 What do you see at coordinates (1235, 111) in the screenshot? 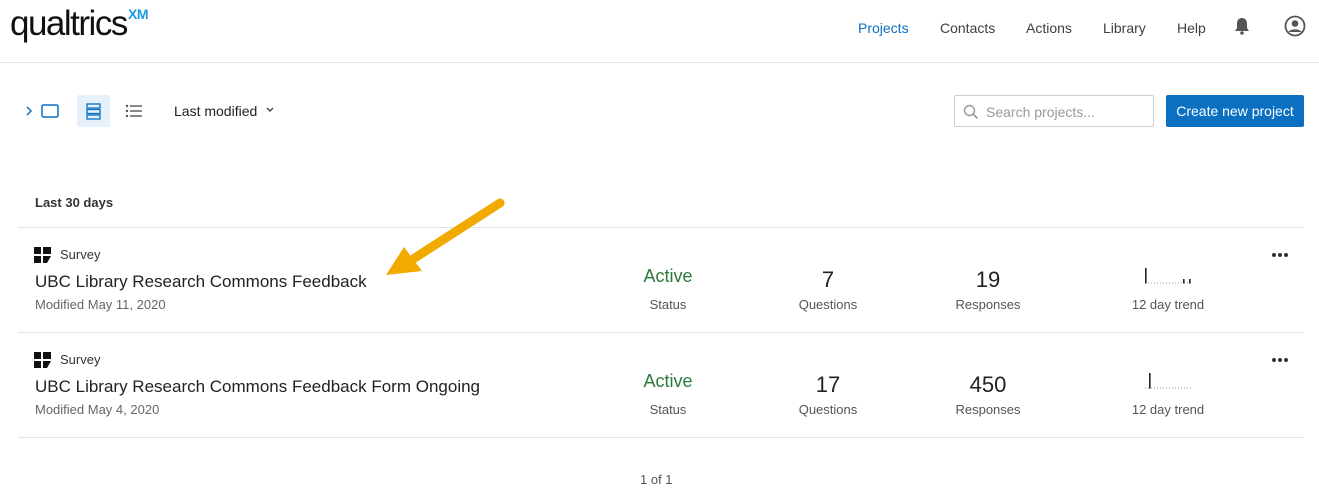
I see `create-new-project-button: Create new project` at bounding box center [1235, 111].